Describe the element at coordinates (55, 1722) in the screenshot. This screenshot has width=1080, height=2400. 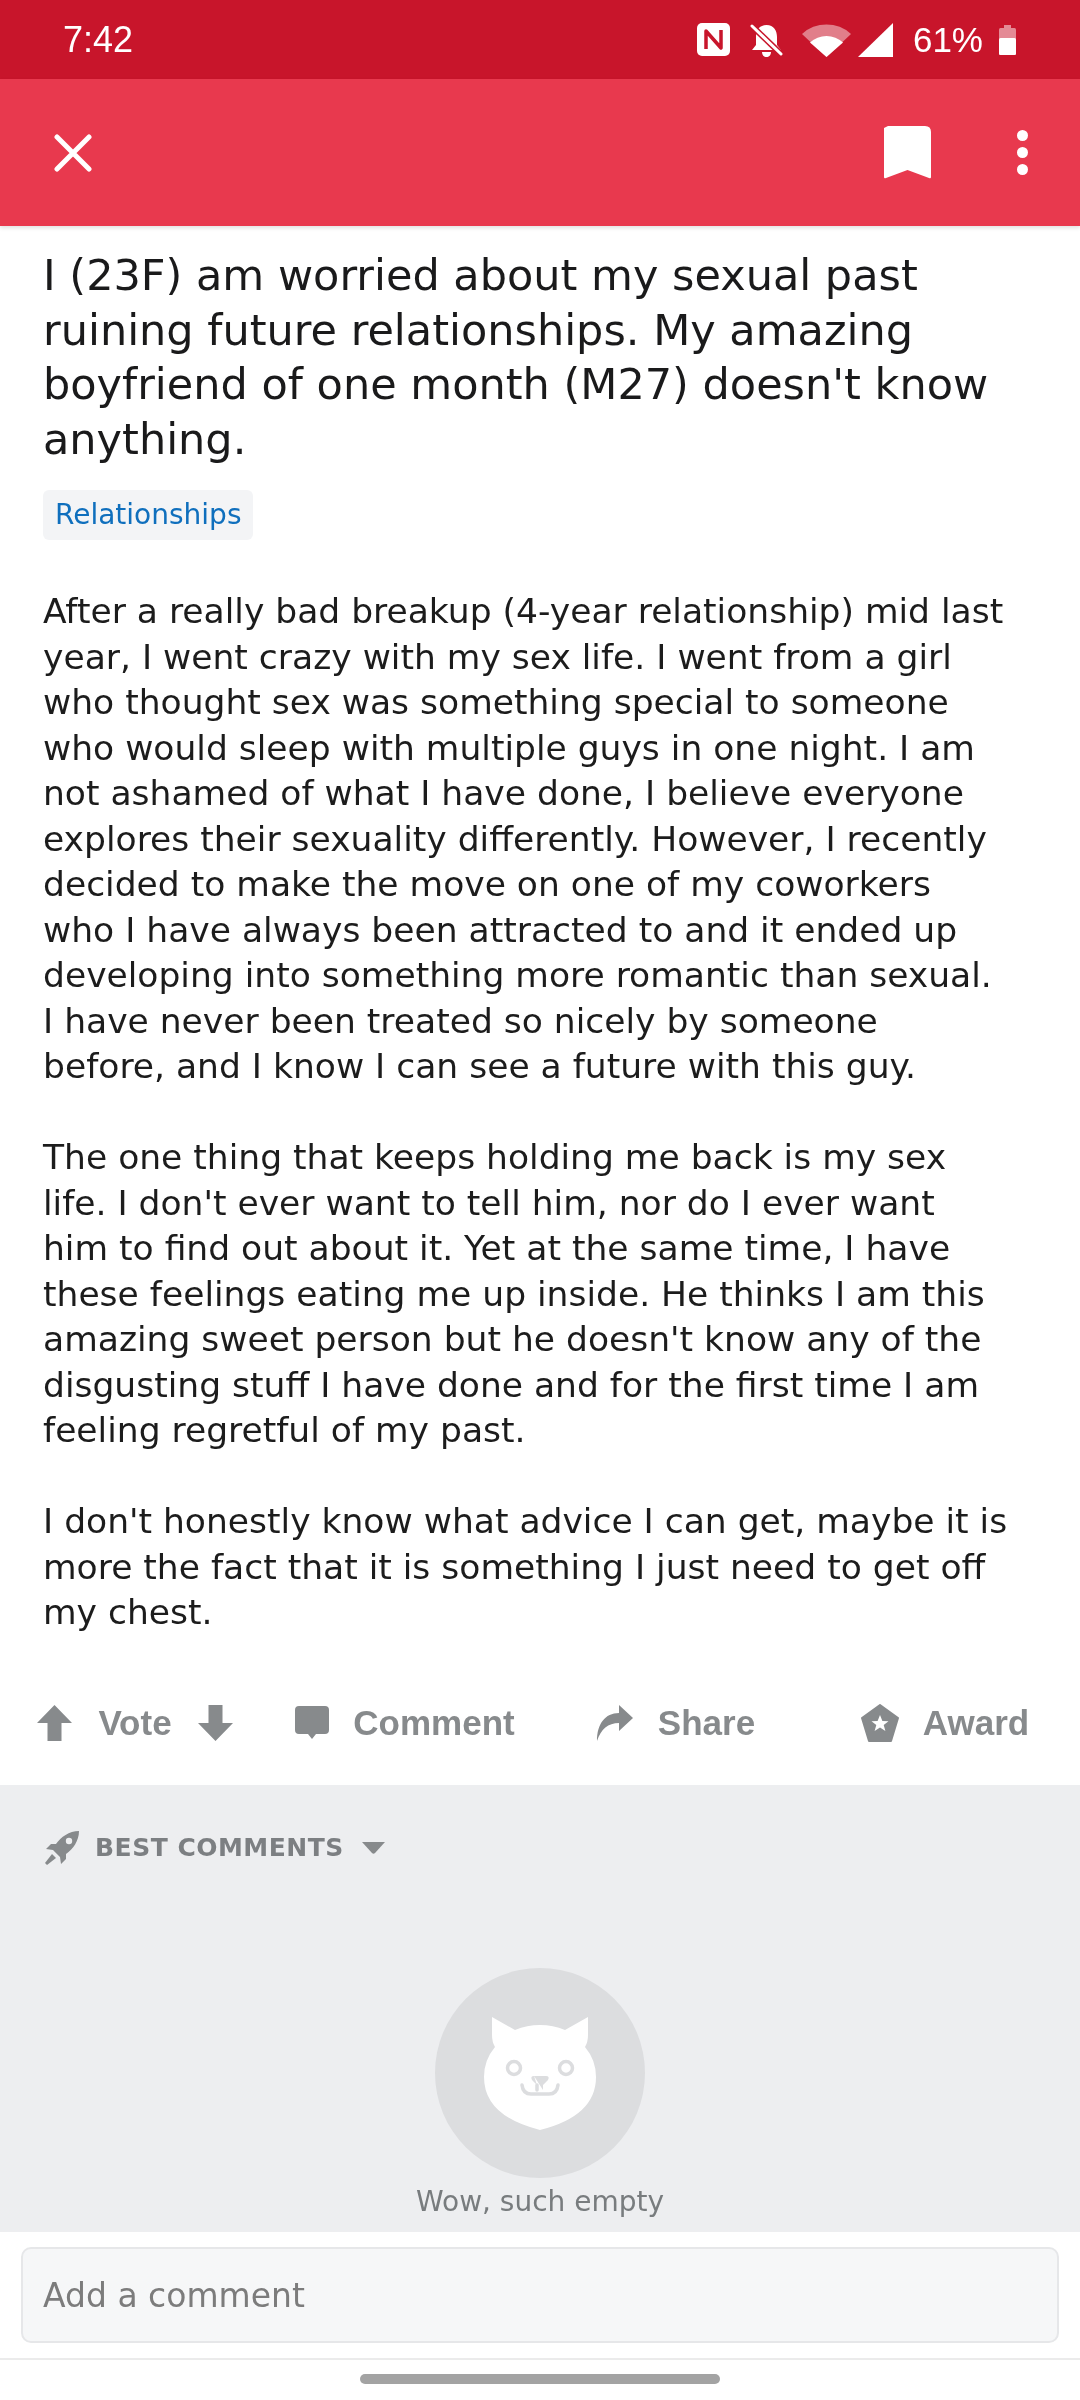
I see `upvote-arrow-icon` at that location.